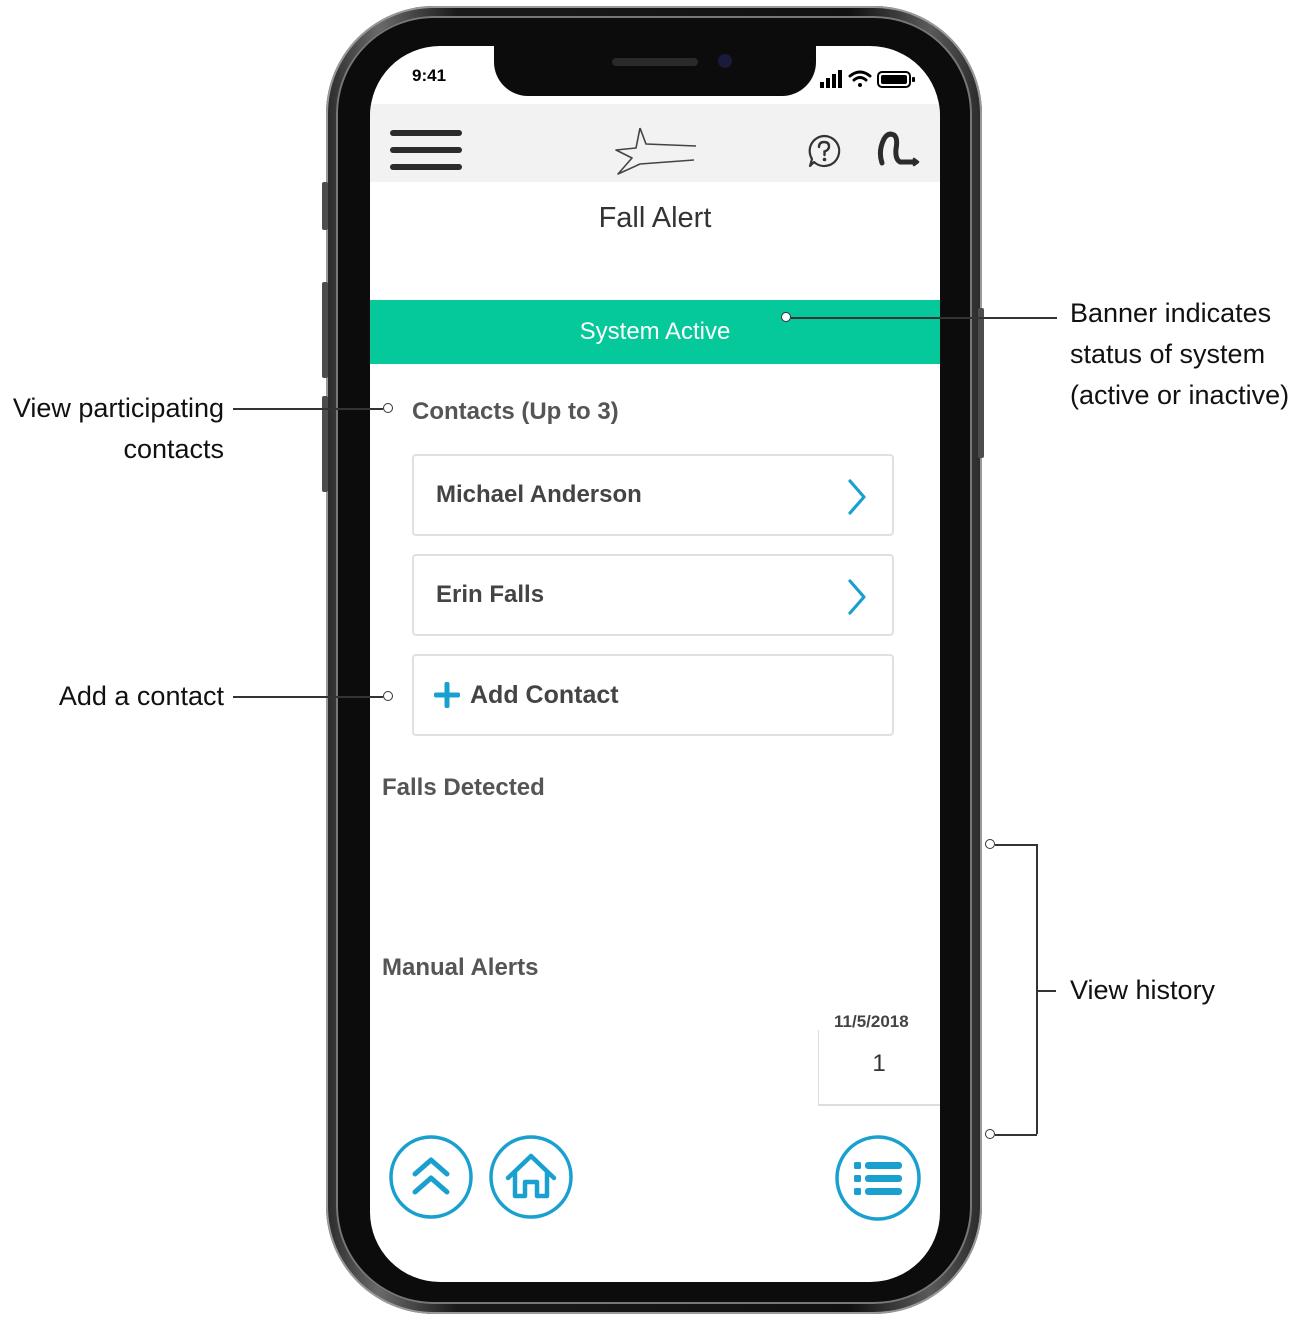  Describe the element at coordinates (653, 695) in the screenshot. I see `add-contact-button: Add Contact` at that location.